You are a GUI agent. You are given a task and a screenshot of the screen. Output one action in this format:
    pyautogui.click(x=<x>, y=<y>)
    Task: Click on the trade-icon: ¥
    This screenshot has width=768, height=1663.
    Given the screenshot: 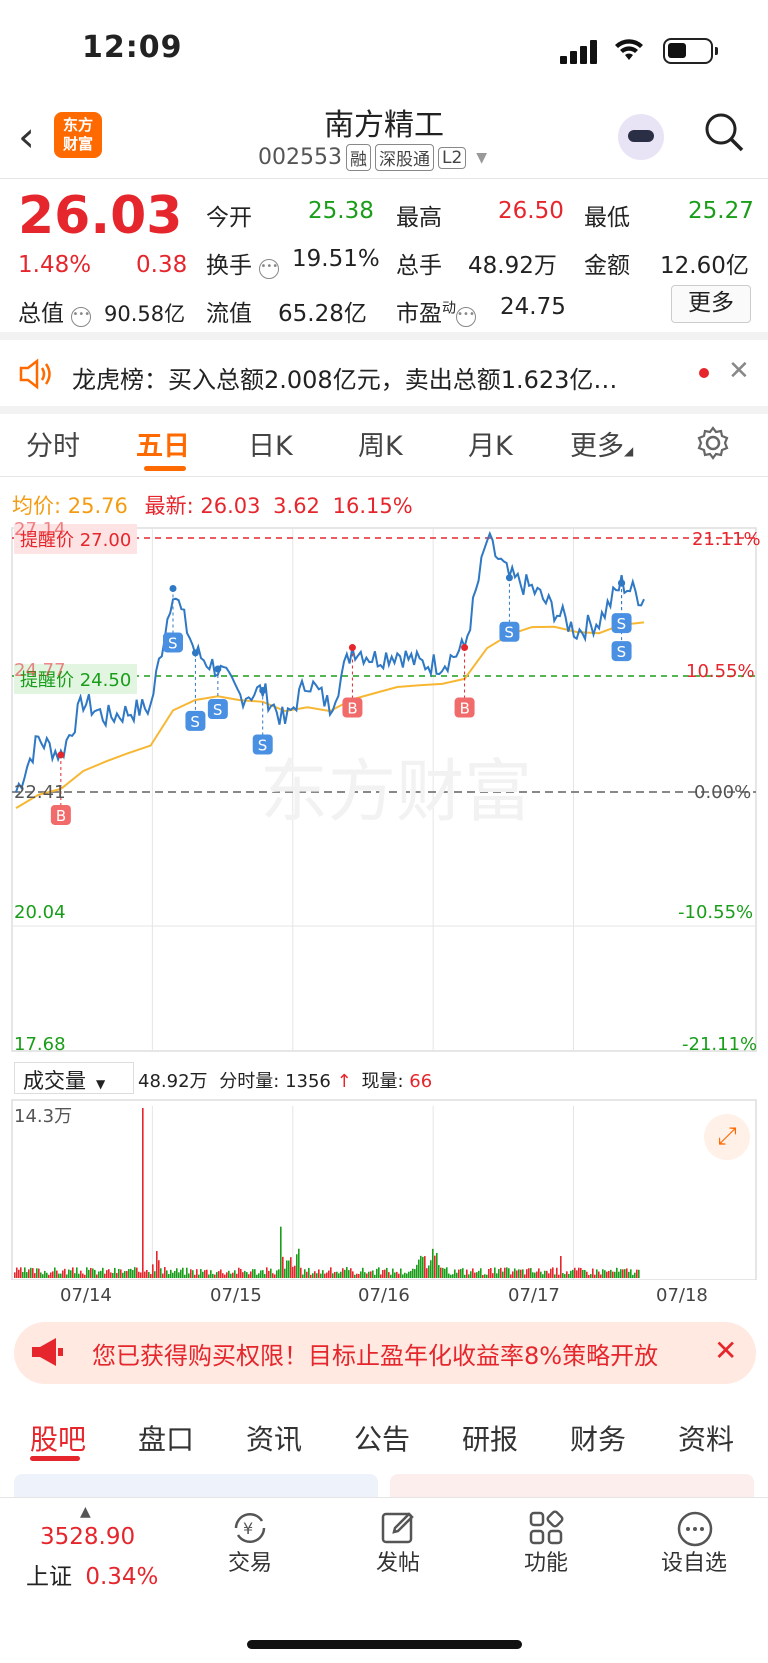 What is the action you would take?
    pyautogui.click(x=250, y=1530)
    